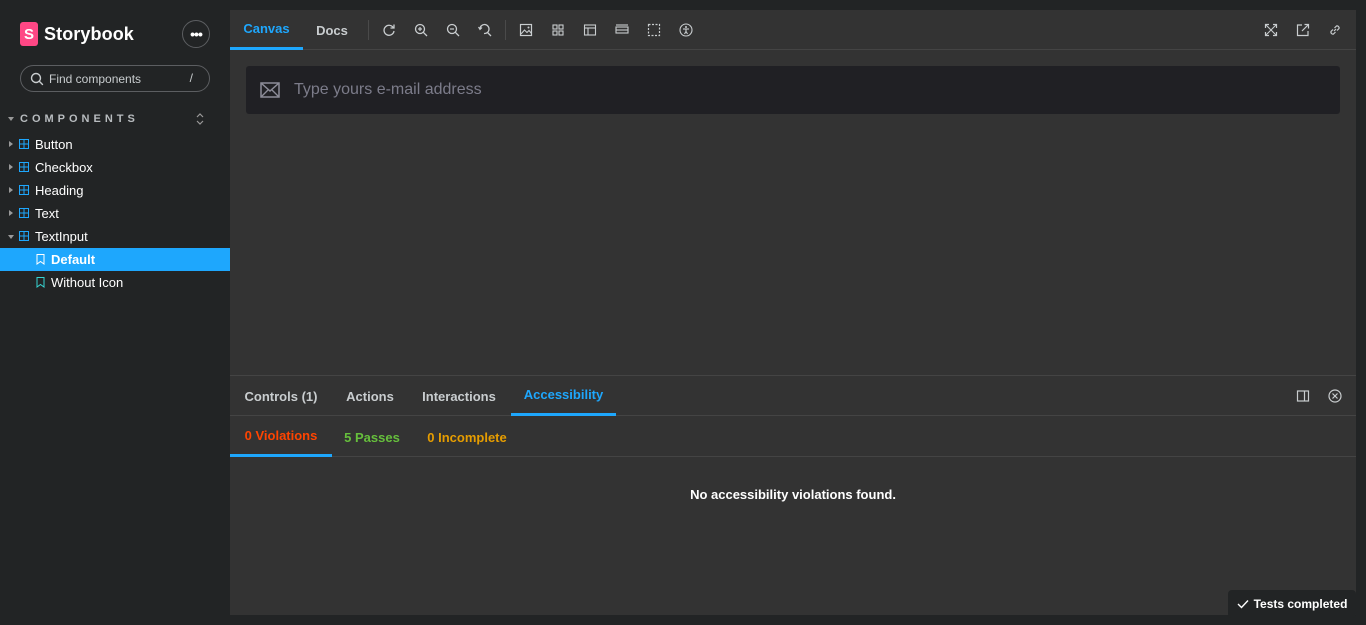  What do you see at coordinates (266, 30) in the screenshot?
I see `tab-canvas: Canvas` at bounding box center [266, 30].